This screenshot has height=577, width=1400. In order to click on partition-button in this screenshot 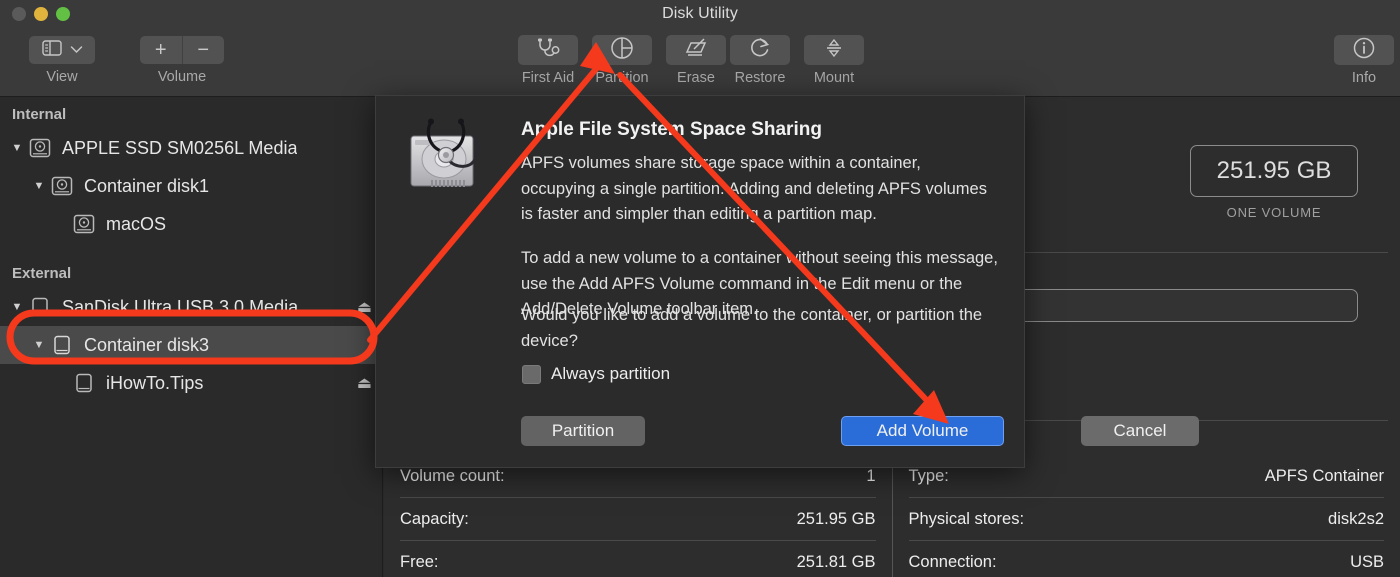, I will do `click(622, 50)`.